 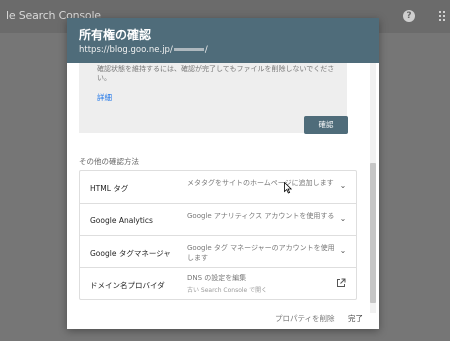 I want to click on open-in-new-icon, so click(x=341, y=283).